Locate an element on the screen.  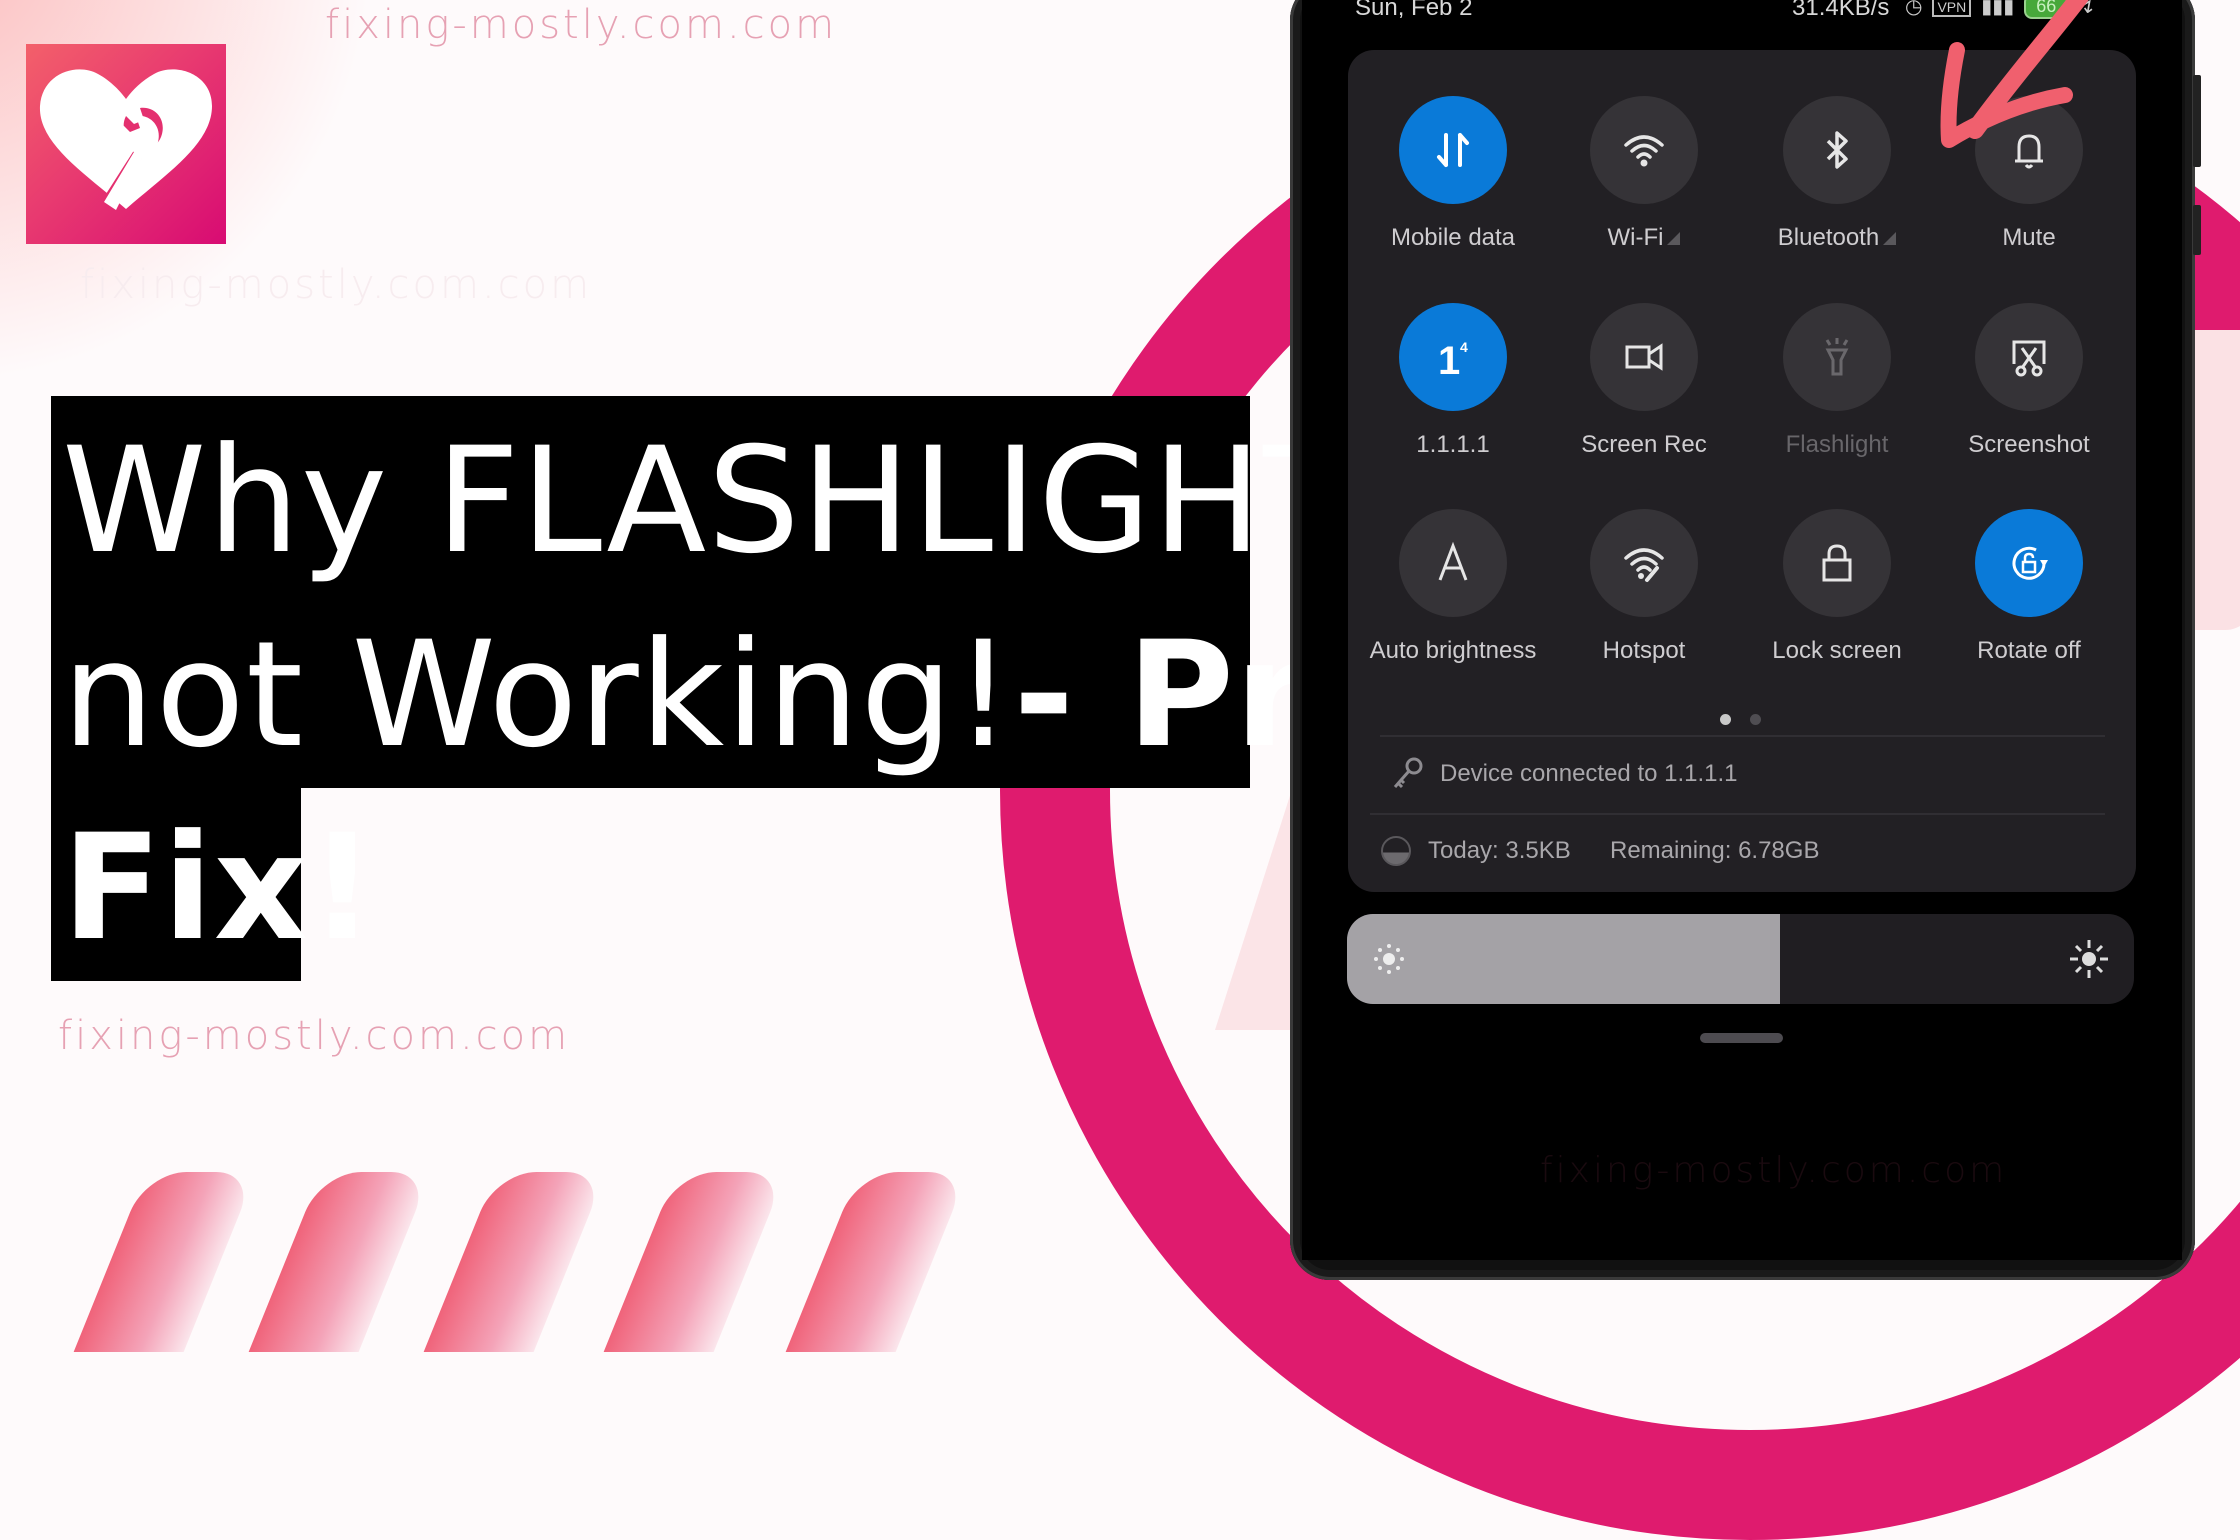
tile-flashlight: Flashlight is located at coordinates (1837, 388).